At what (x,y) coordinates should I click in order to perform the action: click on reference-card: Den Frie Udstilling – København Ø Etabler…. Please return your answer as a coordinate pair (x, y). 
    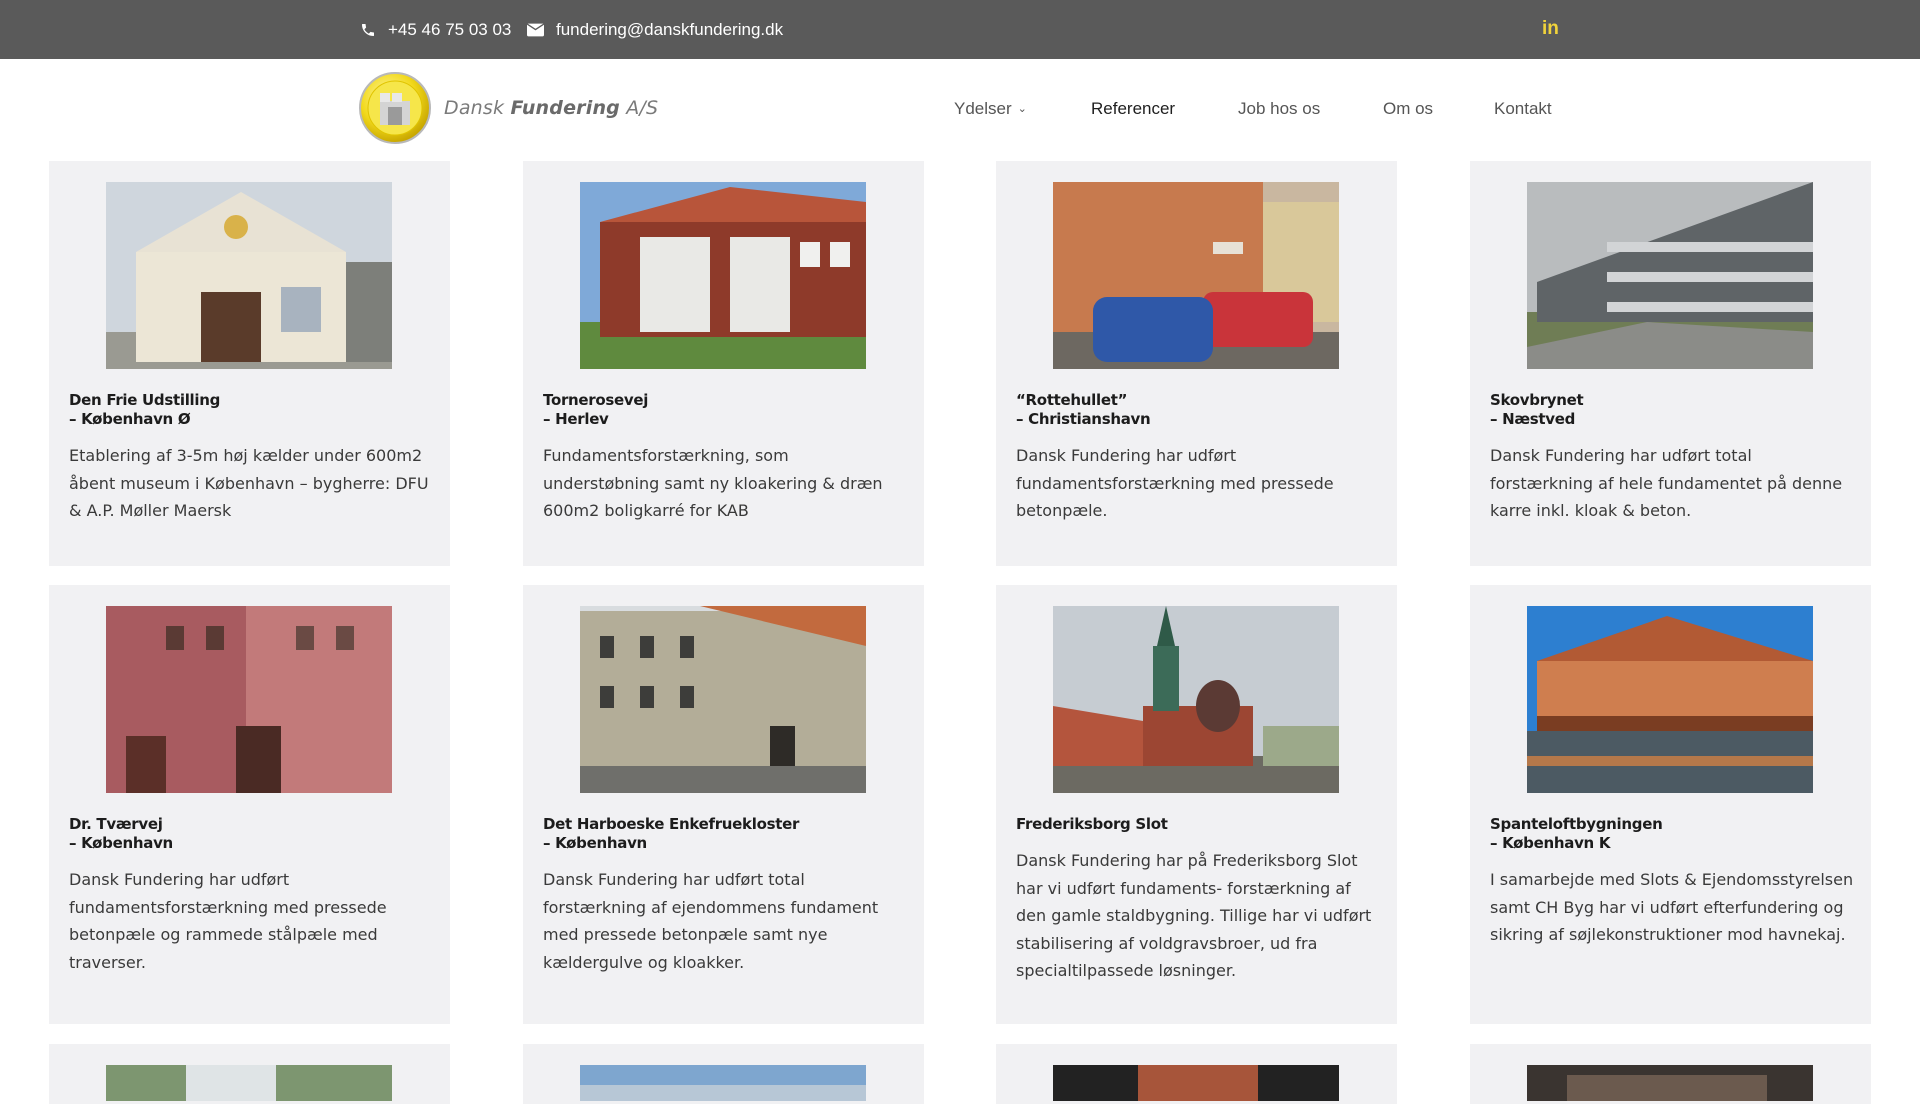
    Looking at the image, I should click on (249, 363).